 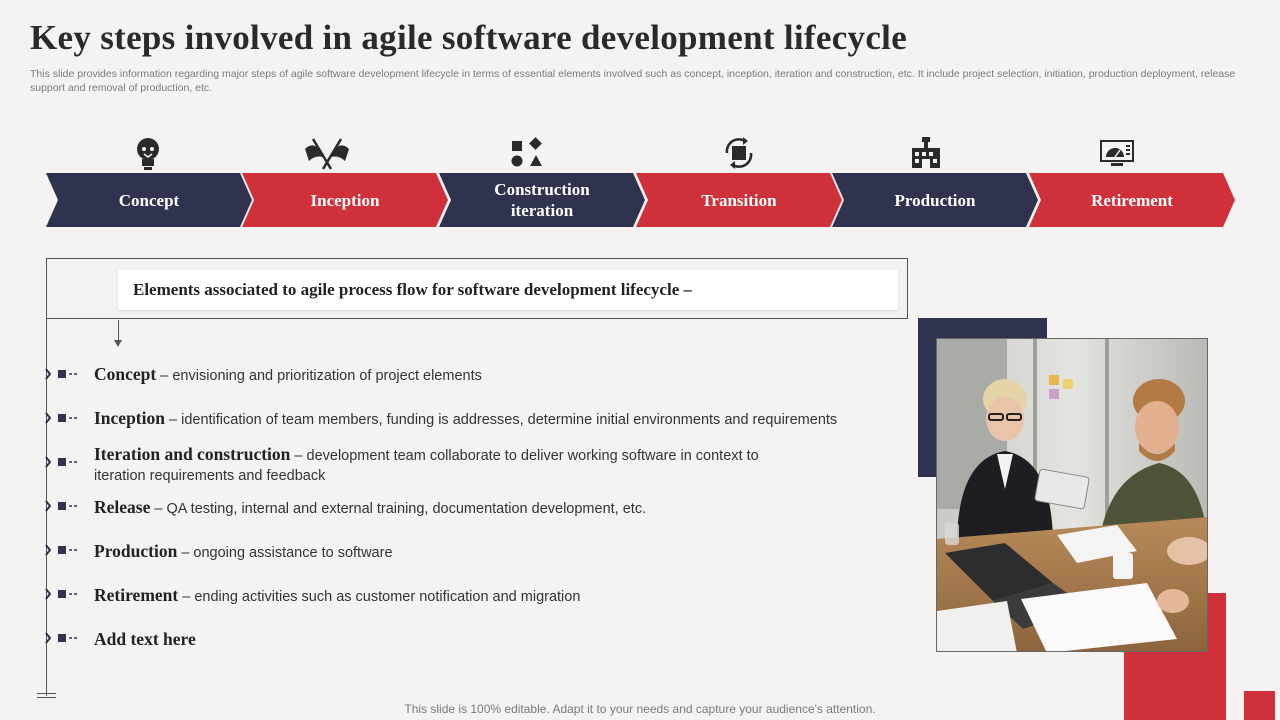 I want to click on step-label: Retirement, so click(x=1132, y=200).